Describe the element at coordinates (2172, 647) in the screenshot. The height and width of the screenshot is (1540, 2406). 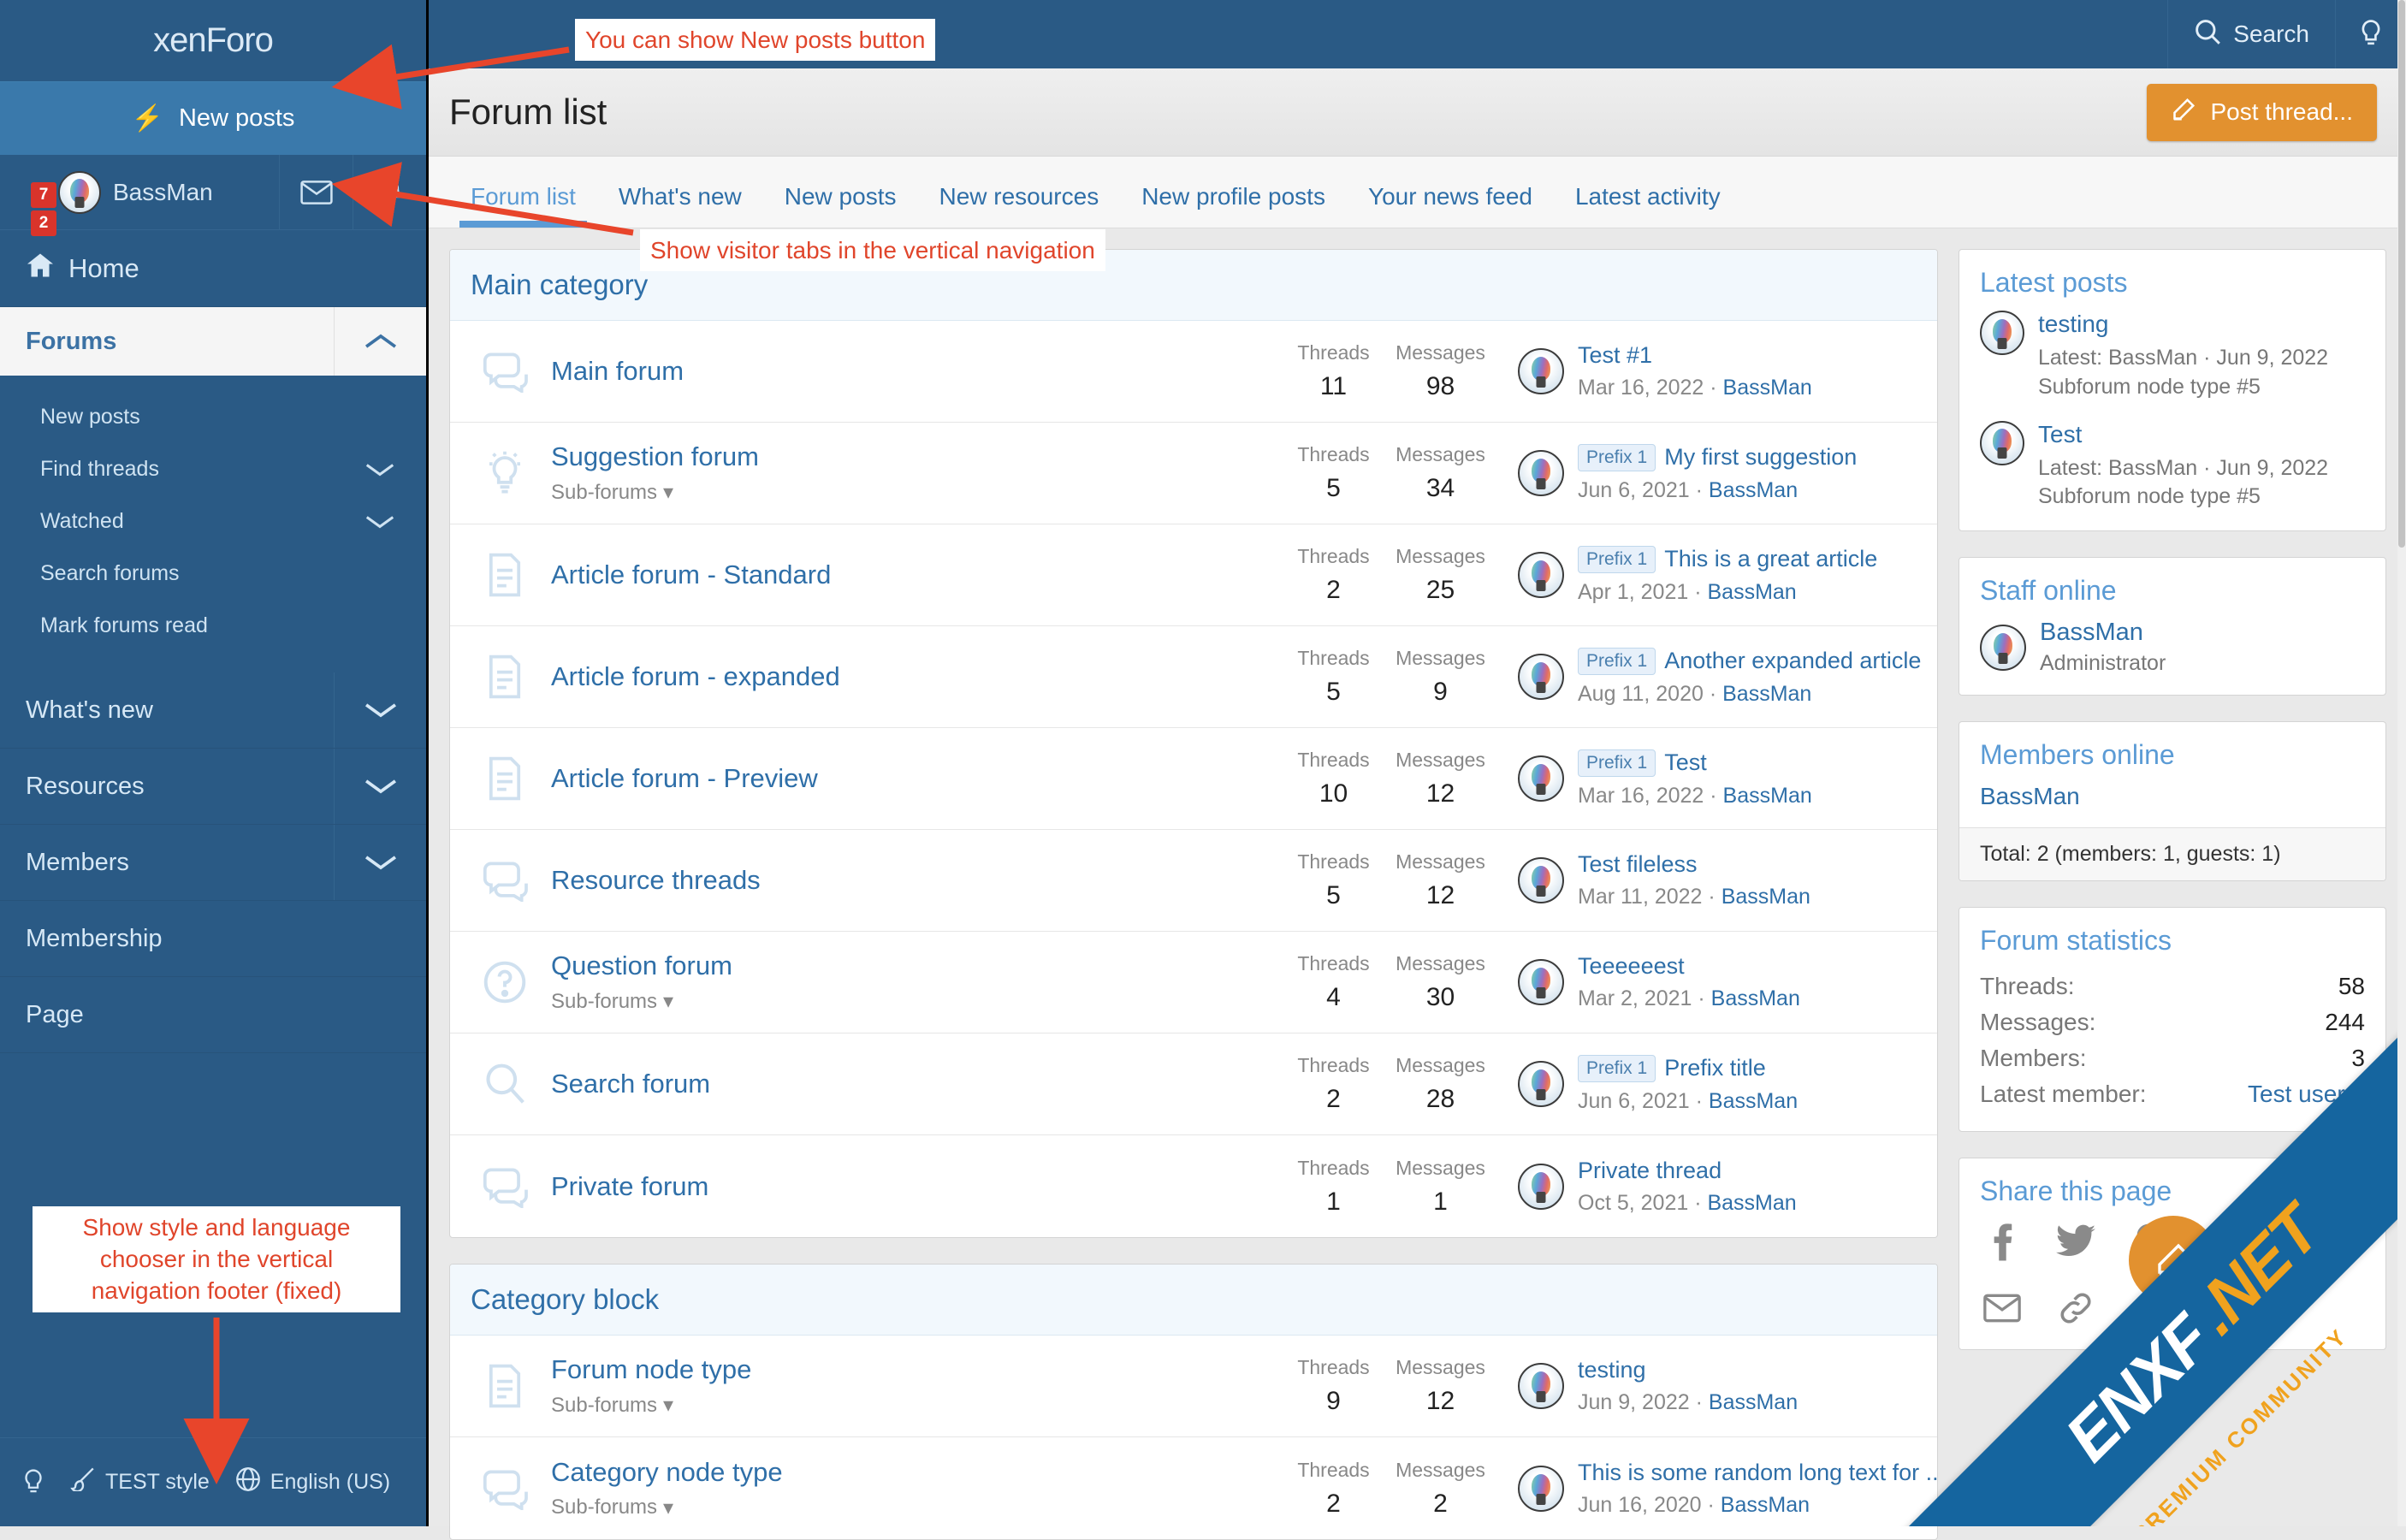
I see `list-item: BassMan Administrator` at that location.